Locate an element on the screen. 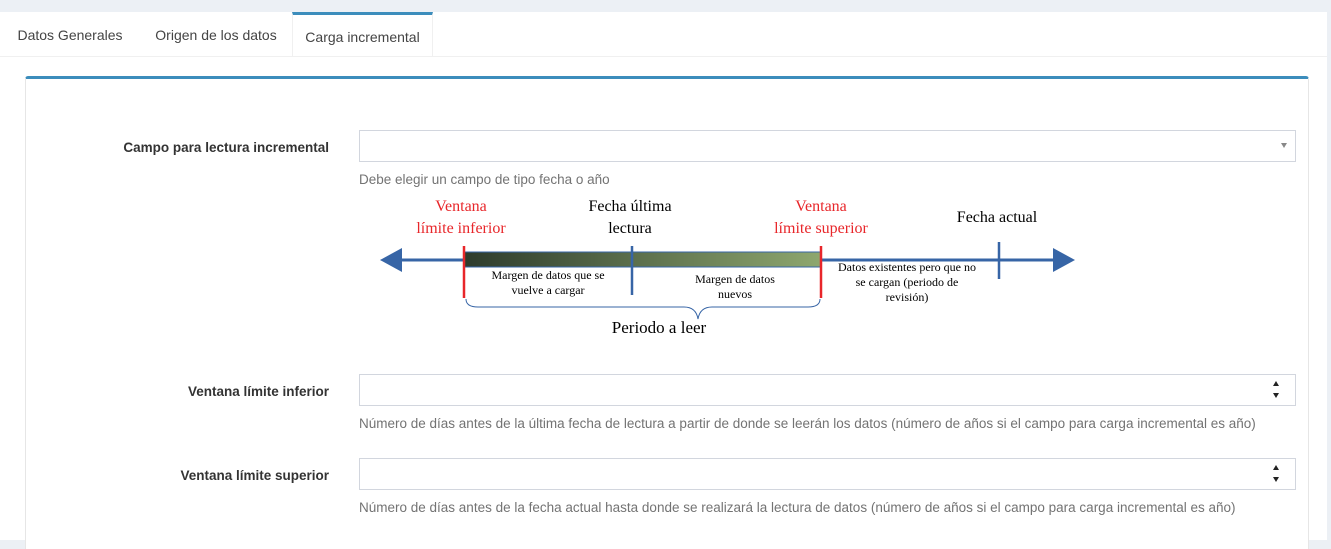 This screenshot has width=1331, height=549. svg-text: nuevos is located at coordinates (735, 294).